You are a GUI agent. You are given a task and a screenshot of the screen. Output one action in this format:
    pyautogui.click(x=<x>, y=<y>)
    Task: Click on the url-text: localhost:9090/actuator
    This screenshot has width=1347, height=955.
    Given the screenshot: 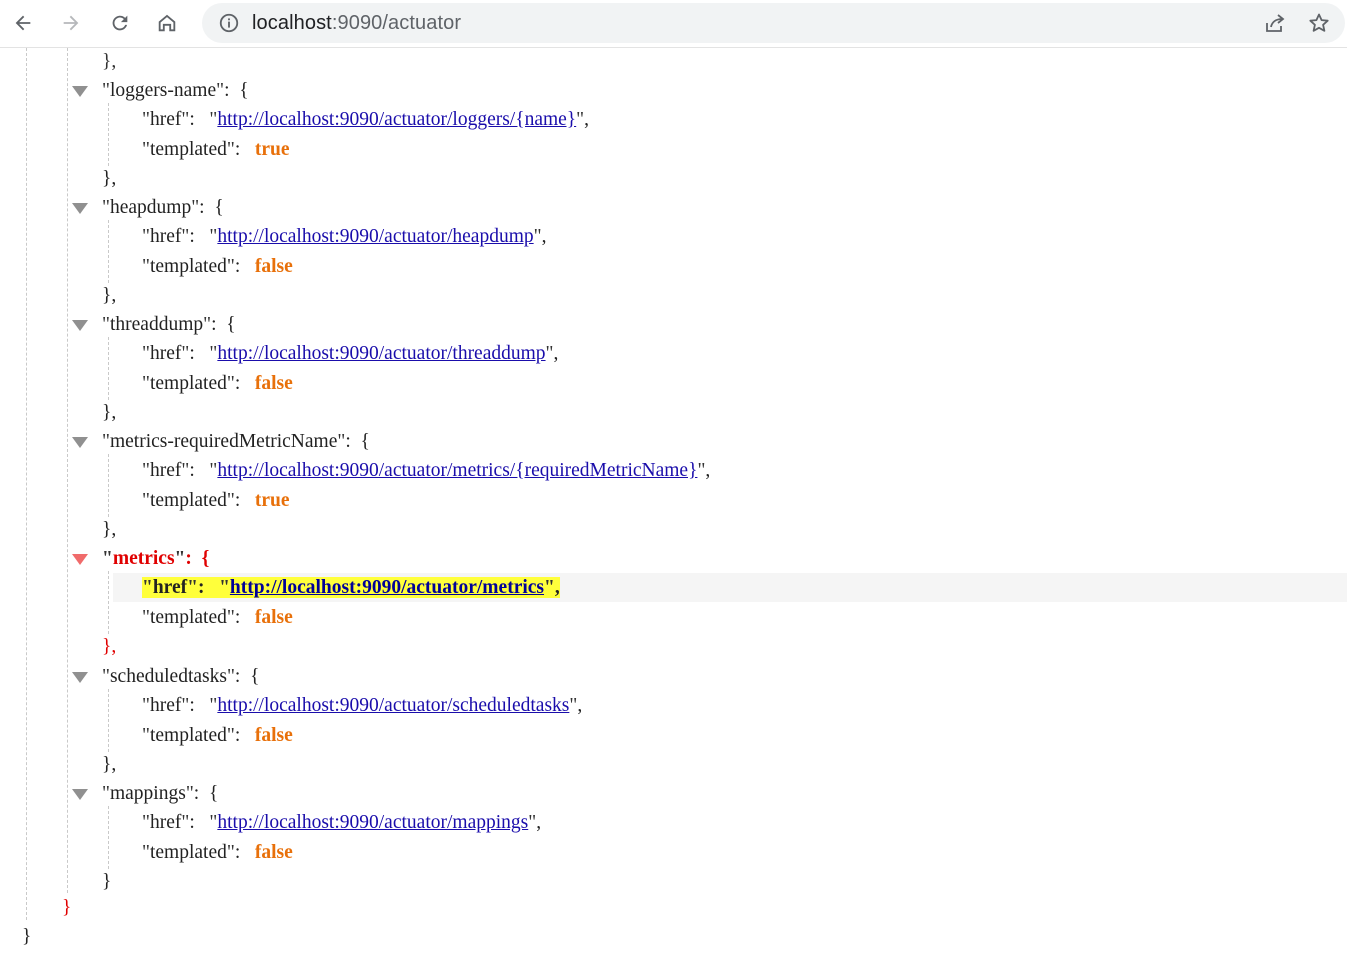 What is the action you would take?
    pyautogui.click(x=356, y=23)
    